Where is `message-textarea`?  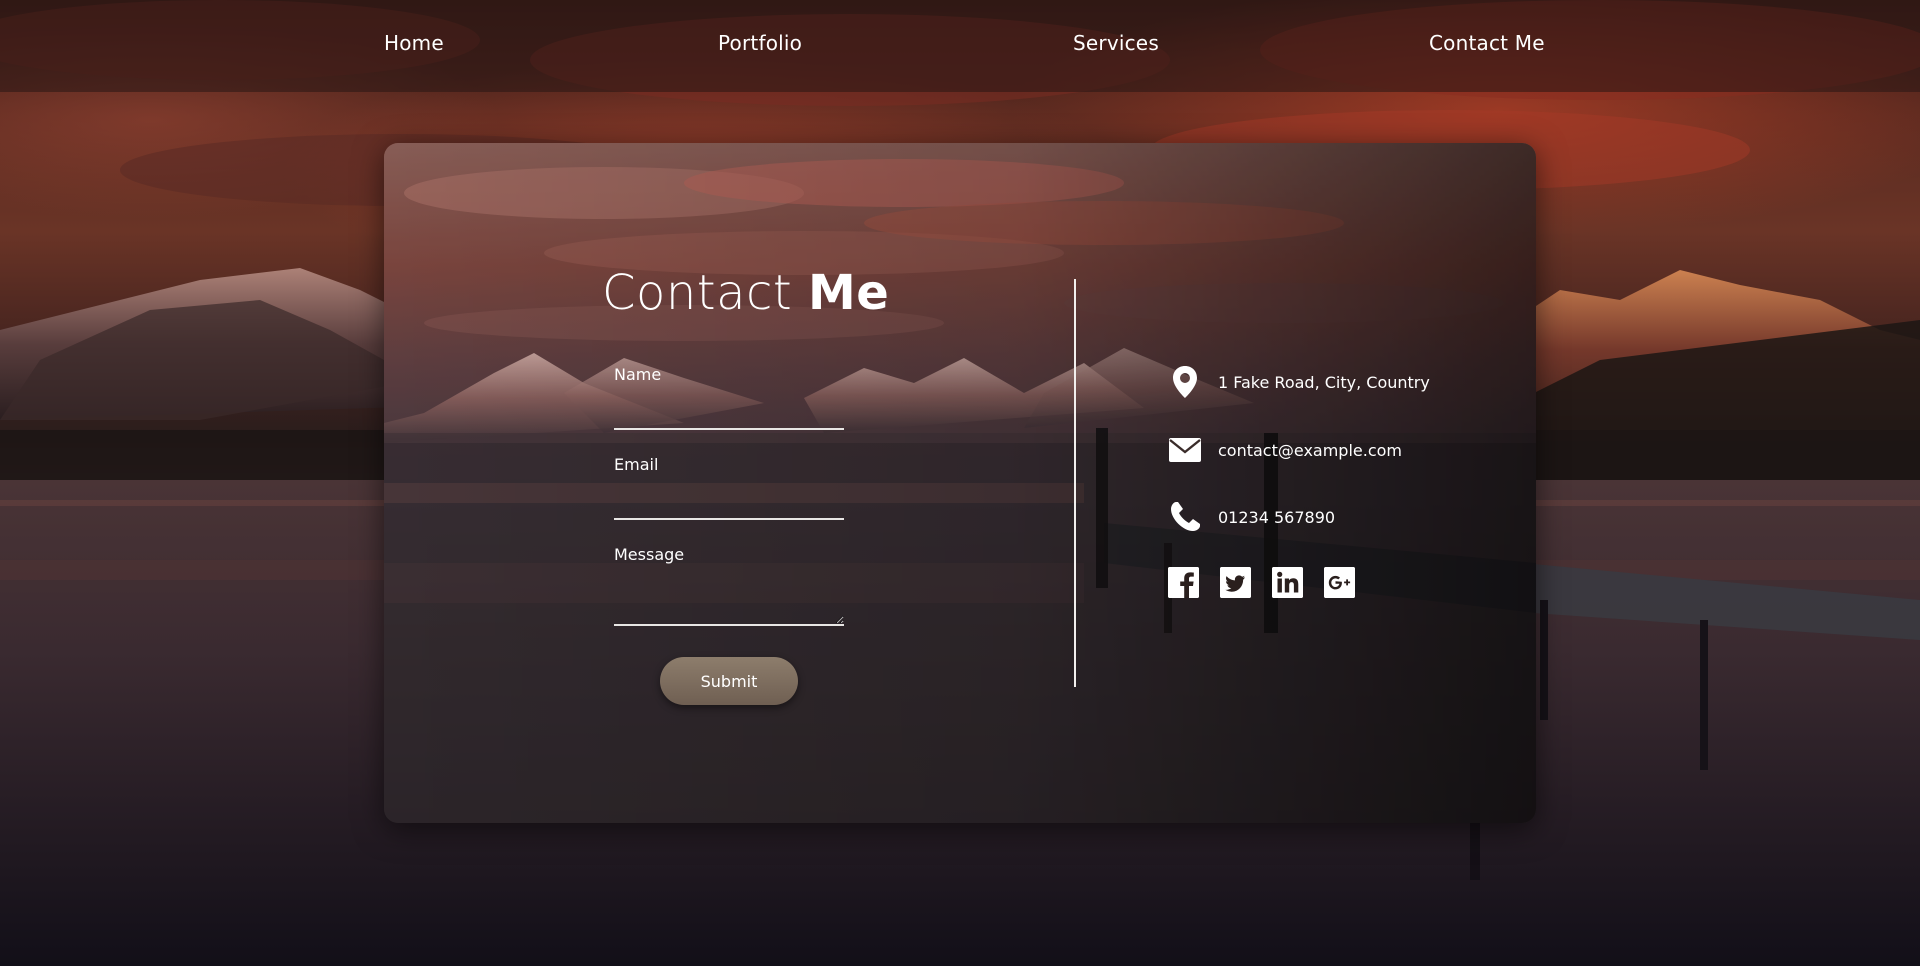 message-textarea is located at coordinates (729, 597).